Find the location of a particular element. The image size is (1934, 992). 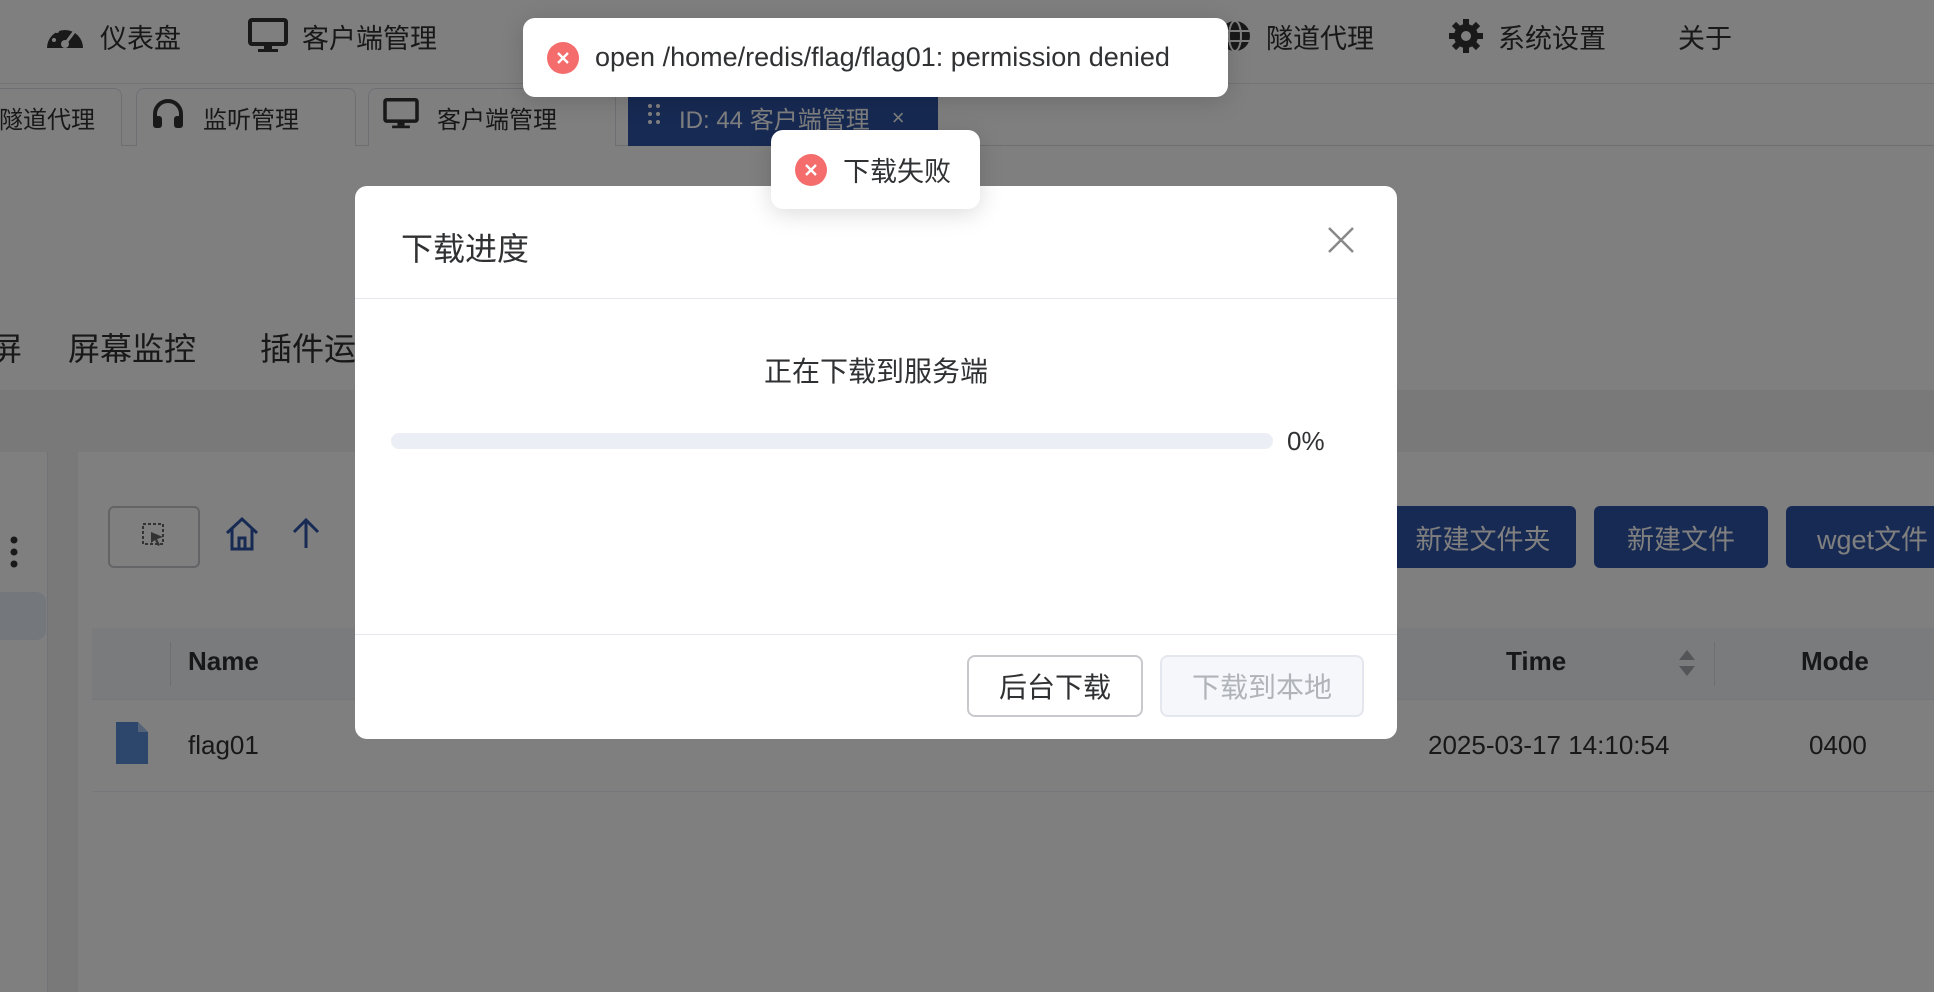

progress-bar is located at coordinates (832, 441).